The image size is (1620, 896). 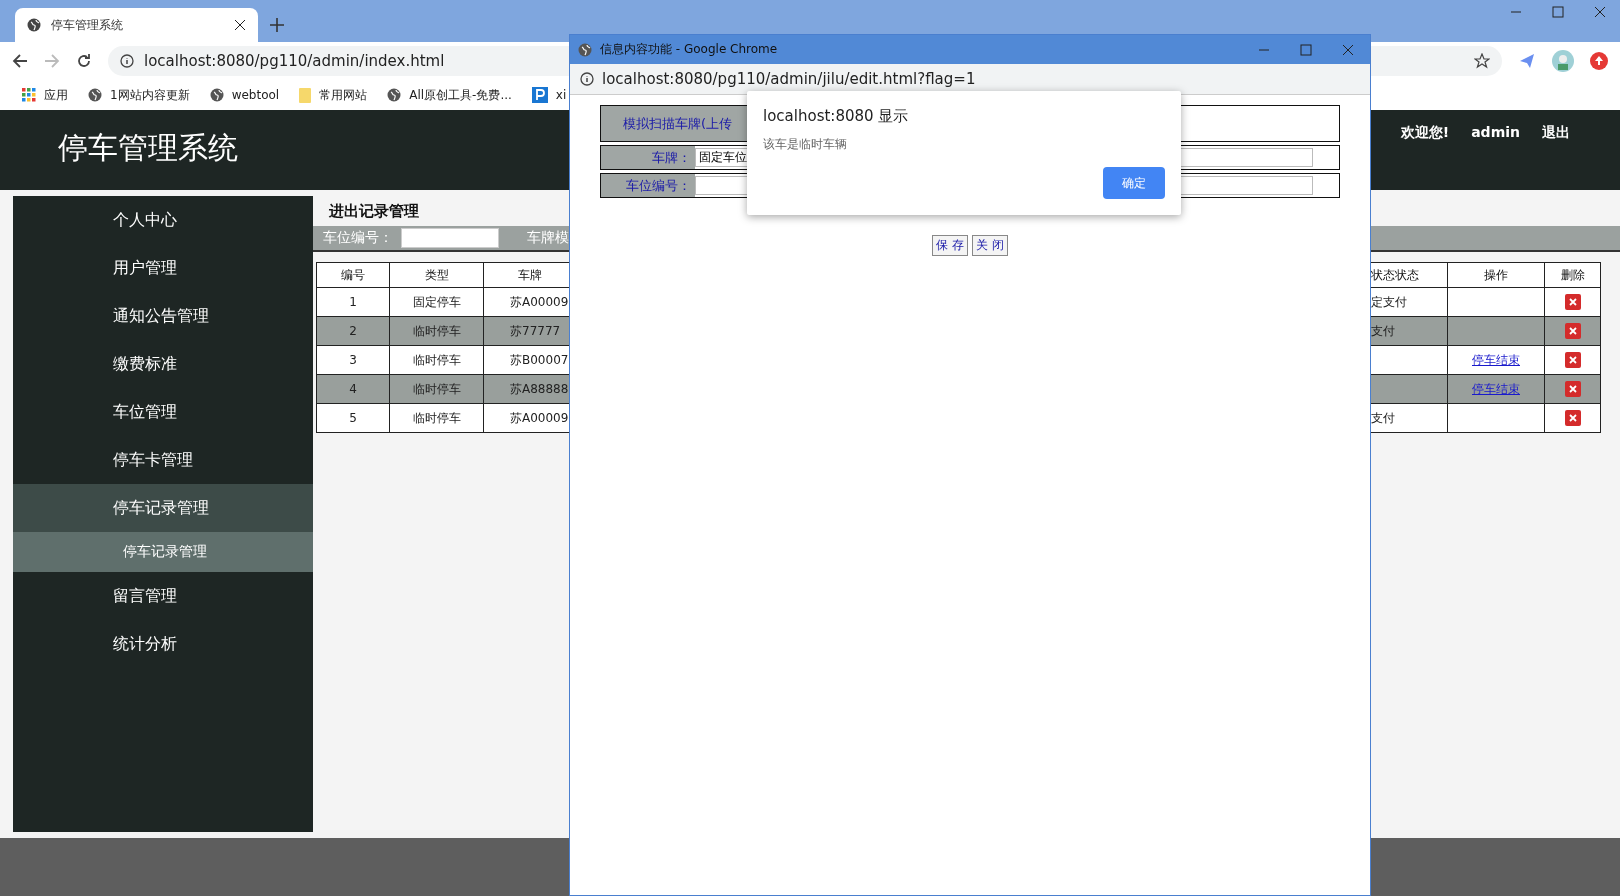 I want to click on folder-icon, so click(x=305, y=95).